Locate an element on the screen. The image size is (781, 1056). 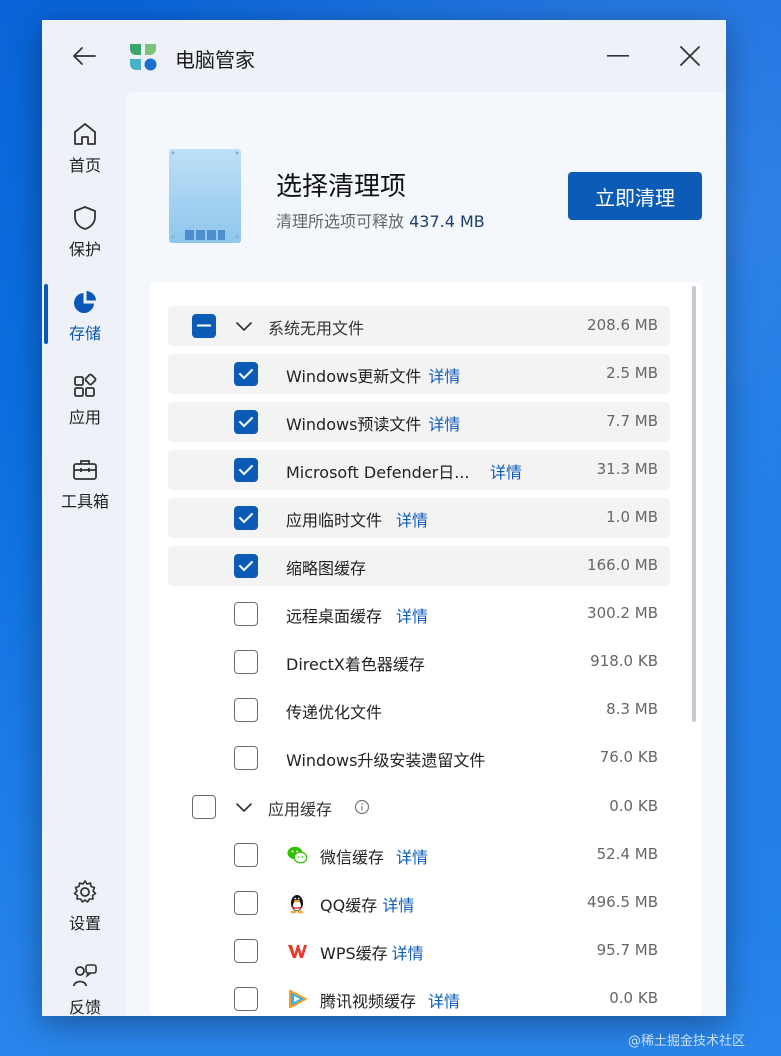
arrow-left-icon is located at coordinates (84, 56).